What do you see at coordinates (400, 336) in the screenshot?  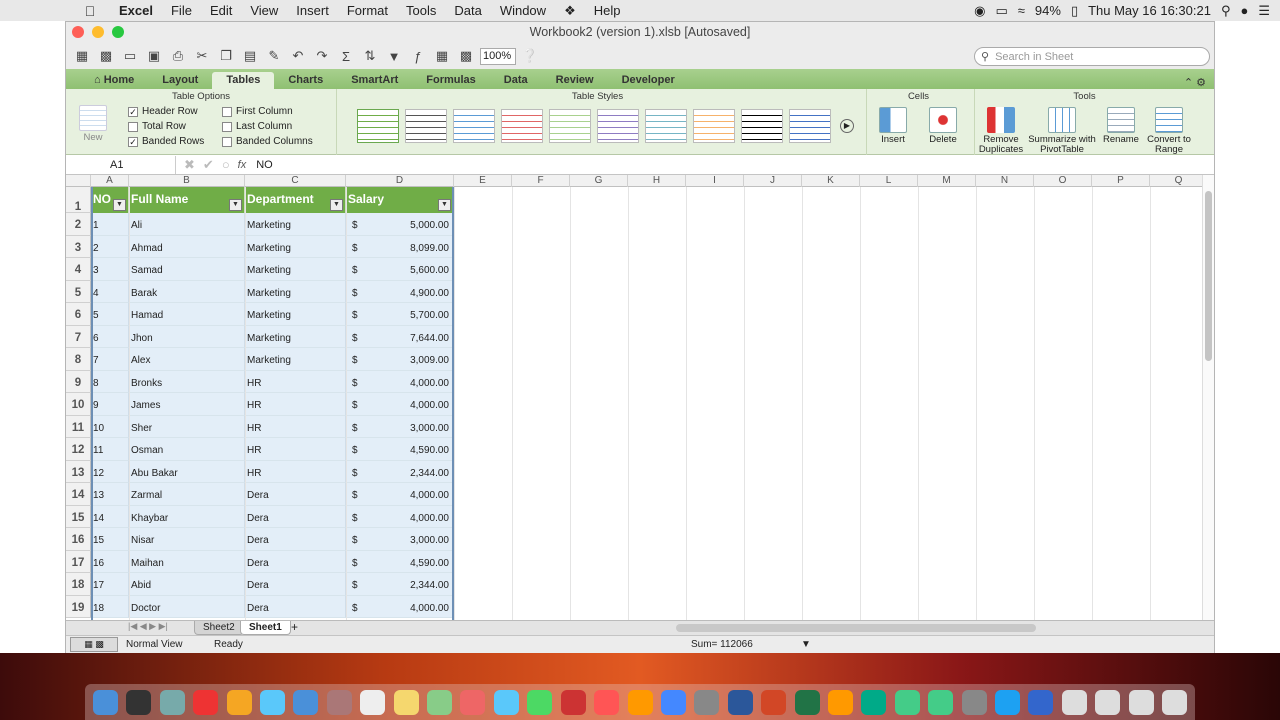 I see `salary-cell: $7,644.00` at bounding box center [400, 336].